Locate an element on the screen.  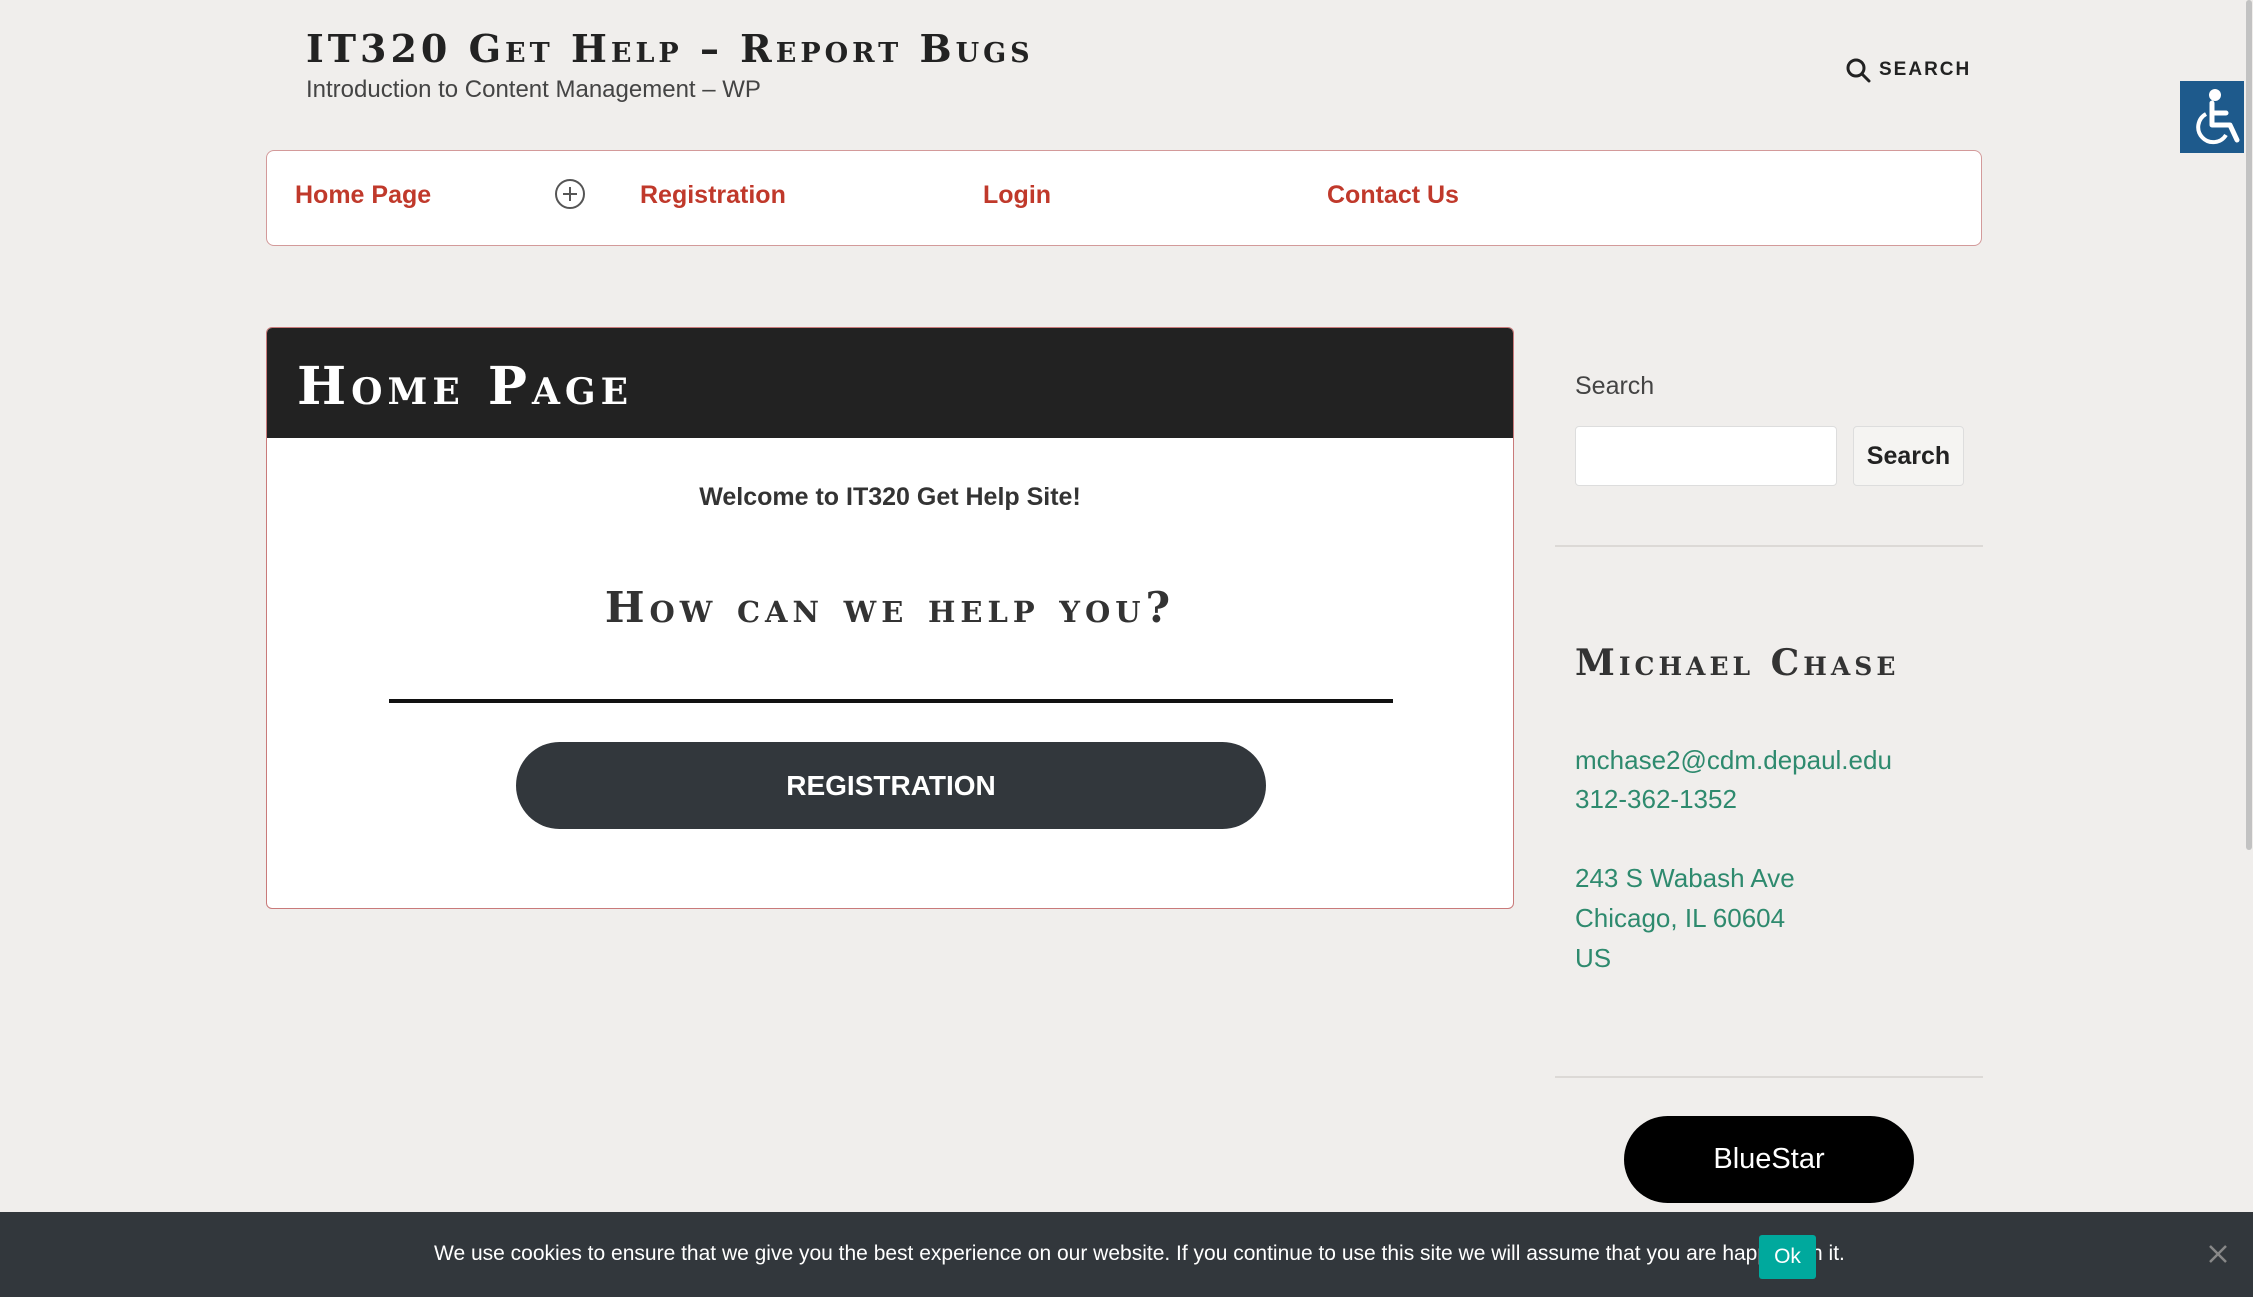
help-heading: How can we help you? is located at coordinates (890, 607).